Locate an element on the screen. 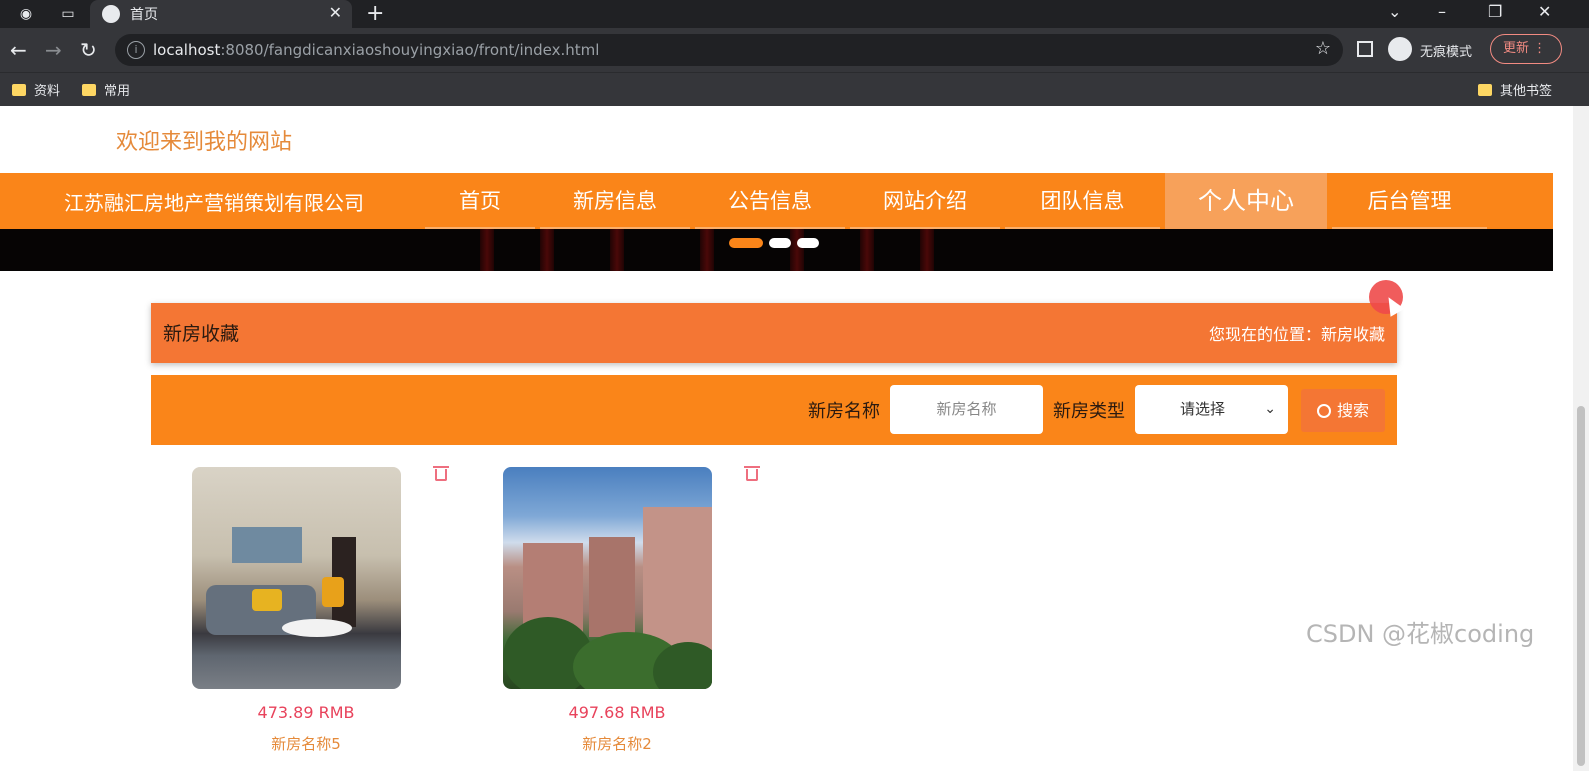 The image size is (1589, 771). house-name: 新房名称5 is located at coordinates (306, 743).